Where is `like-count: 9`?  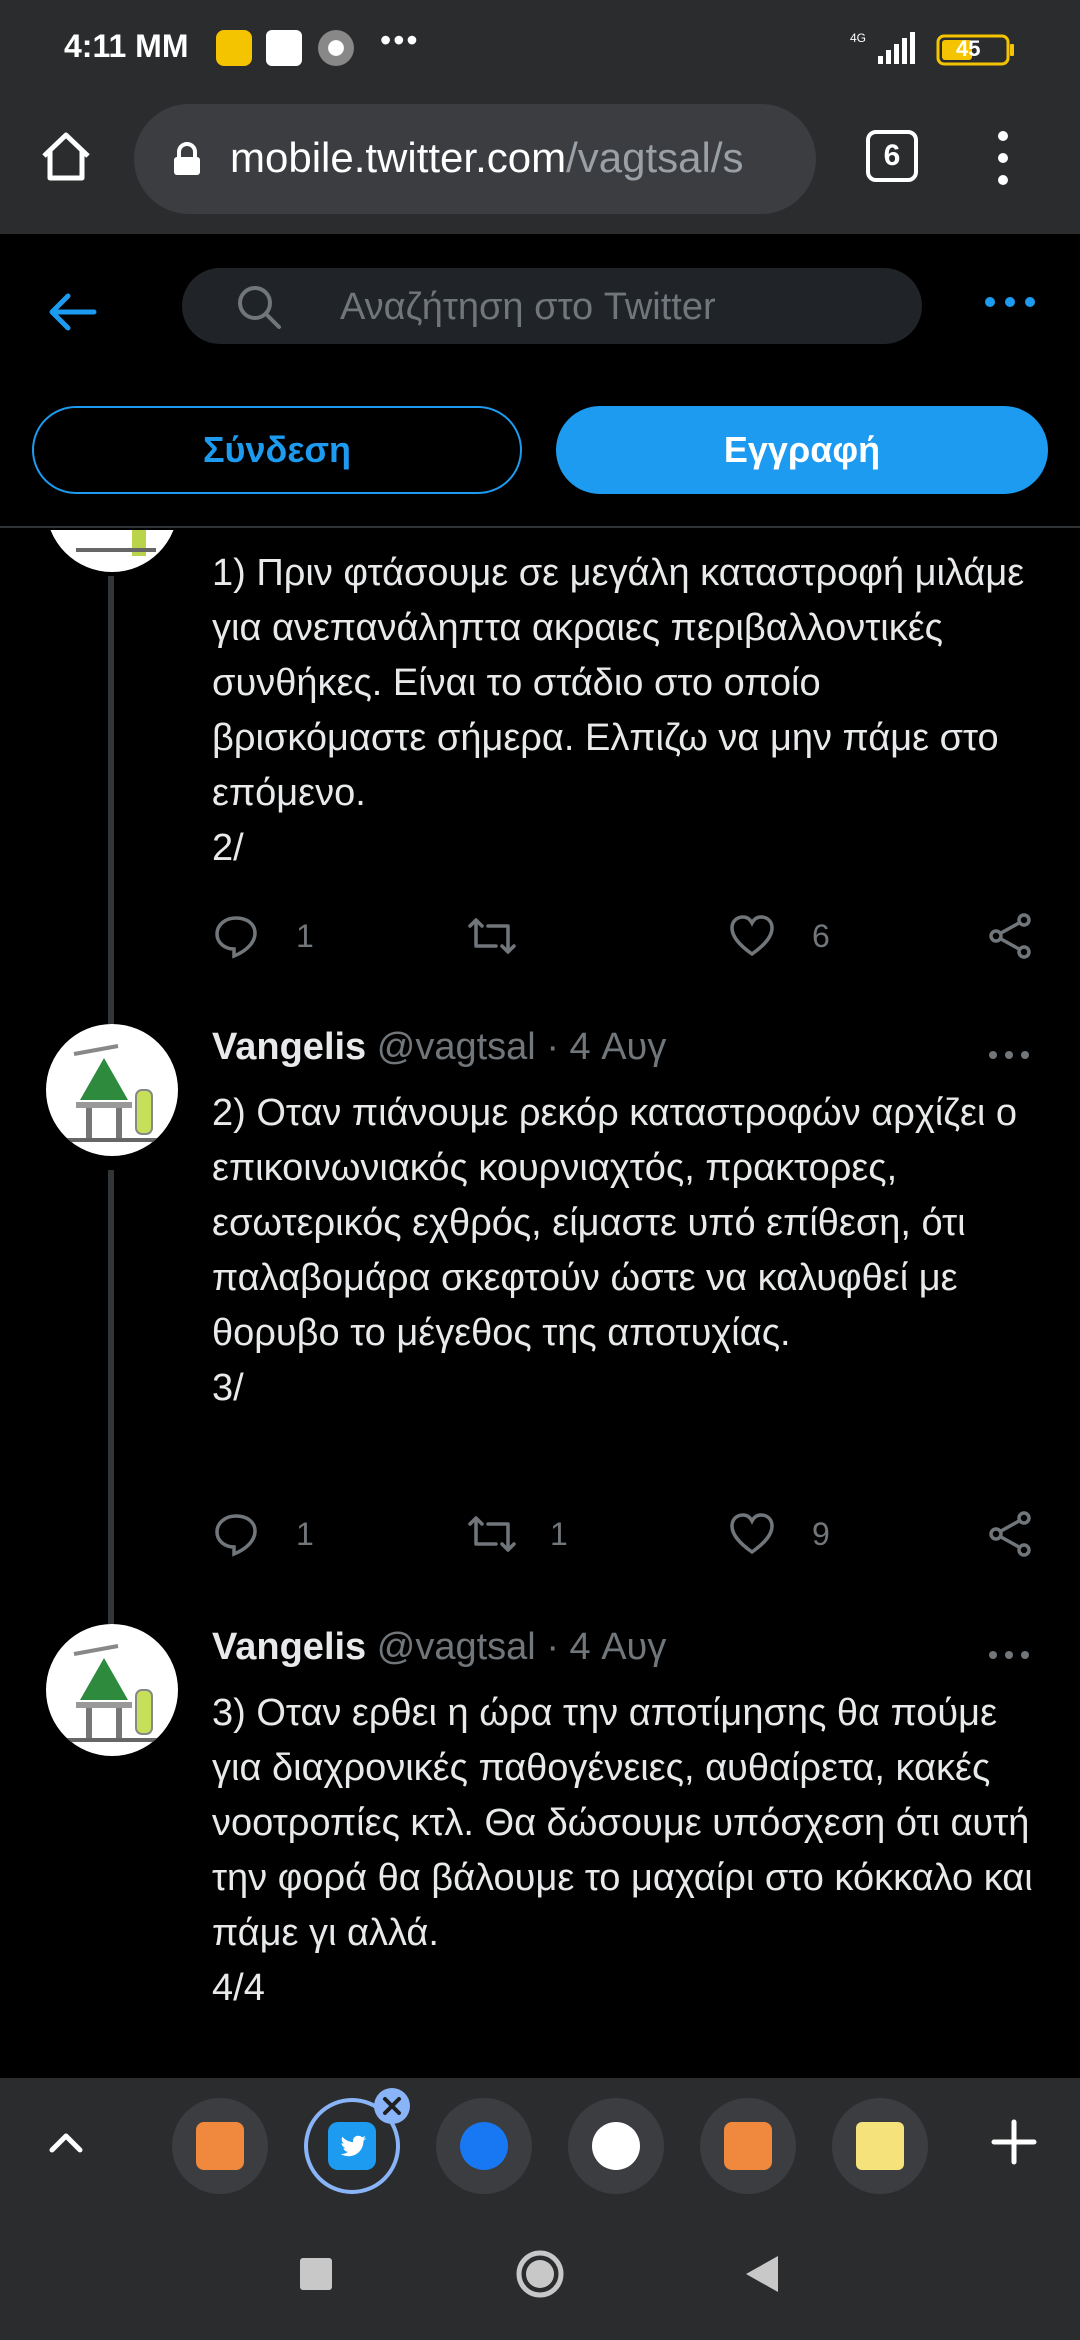
like-count: 9 is located at coordinates (821, 1534).